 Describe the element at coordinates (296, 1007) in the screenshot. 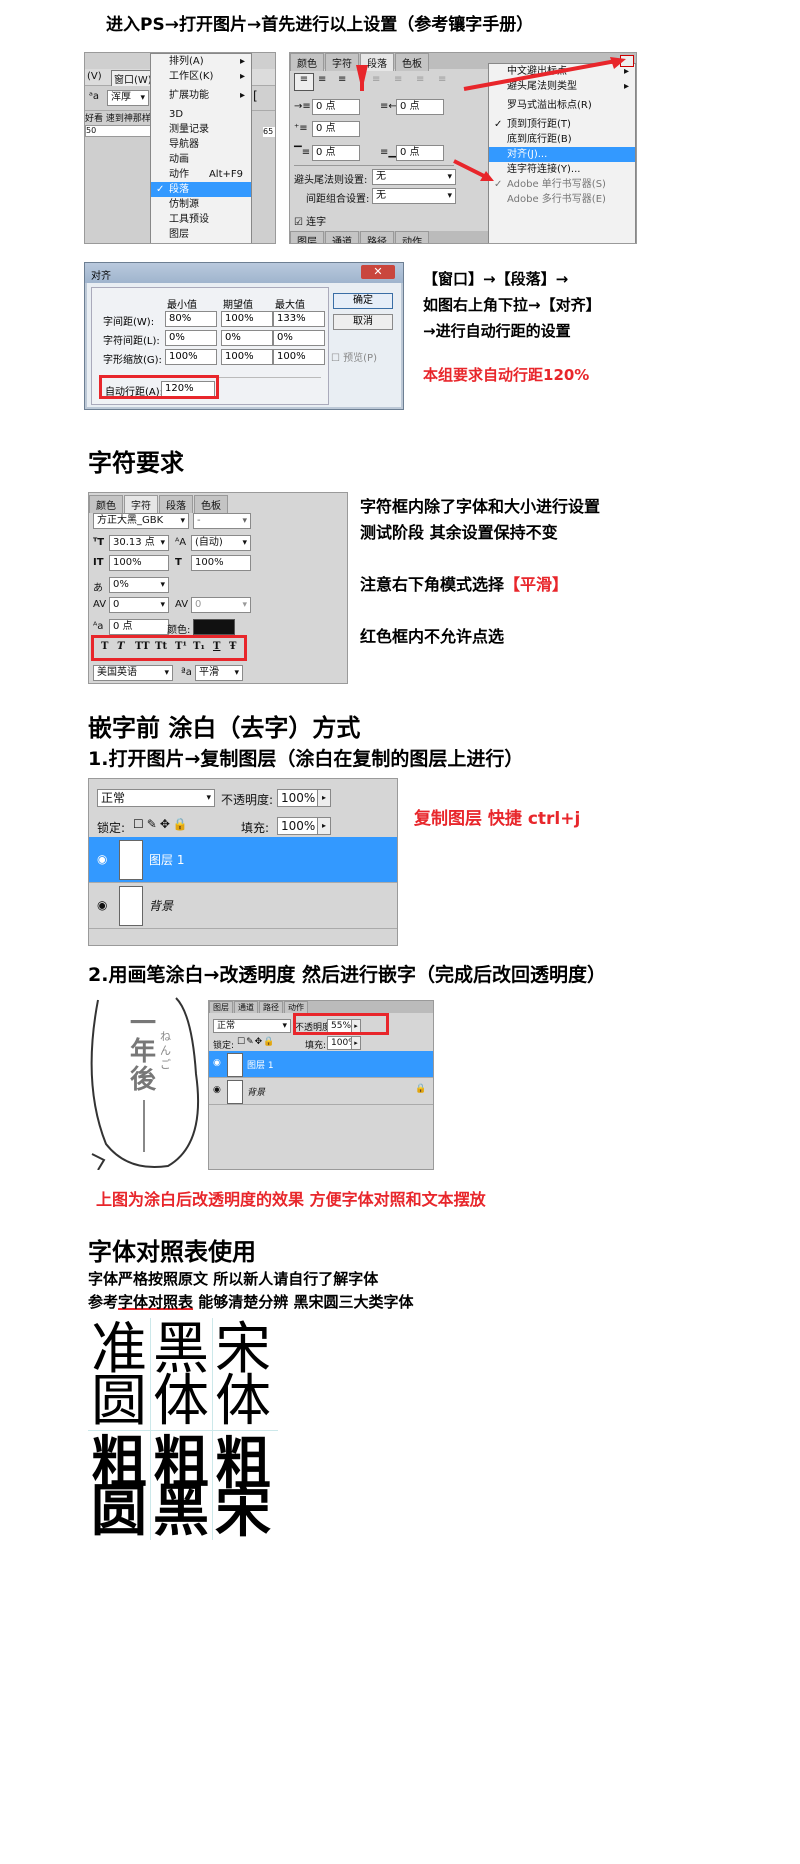

I see `tab-actions: 动作` at that location.